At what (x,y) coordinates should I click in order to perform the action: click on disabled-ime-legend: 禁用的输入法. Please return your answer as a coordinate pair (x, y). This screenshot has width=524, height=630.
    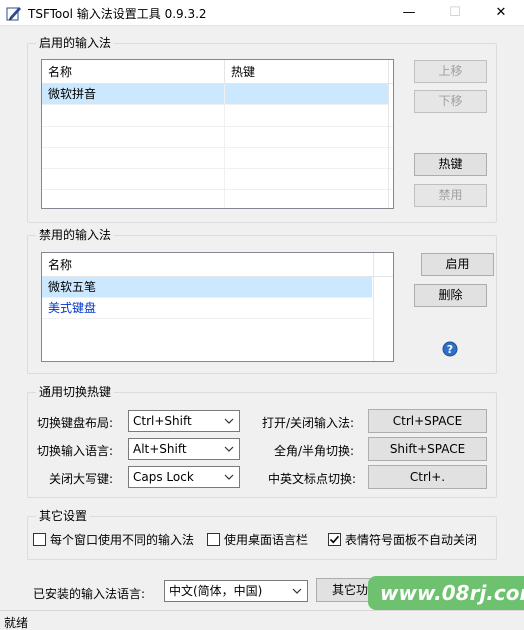
    Looking at the image, I should click on (75, 235).